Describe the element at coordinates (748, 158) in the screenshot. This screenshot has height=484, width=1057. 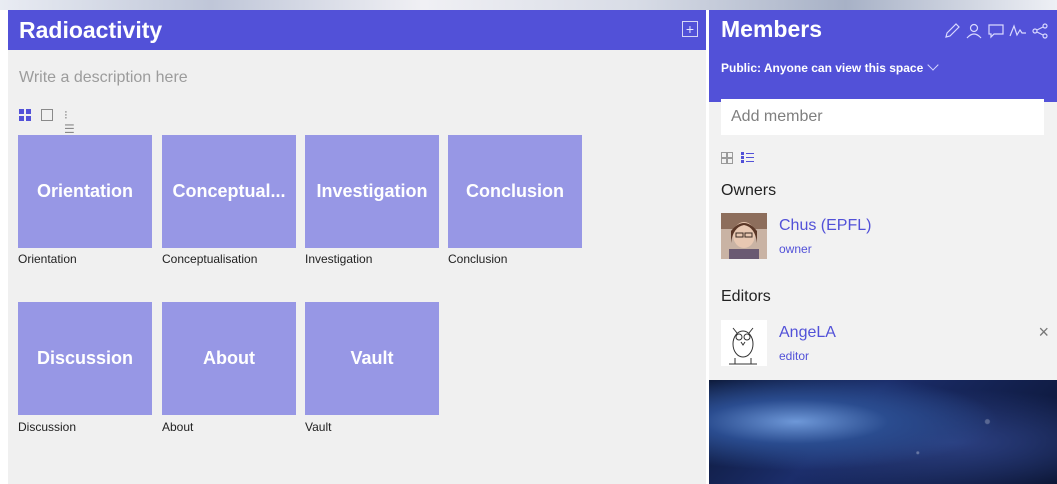
I see `list-view-icon` at that location.